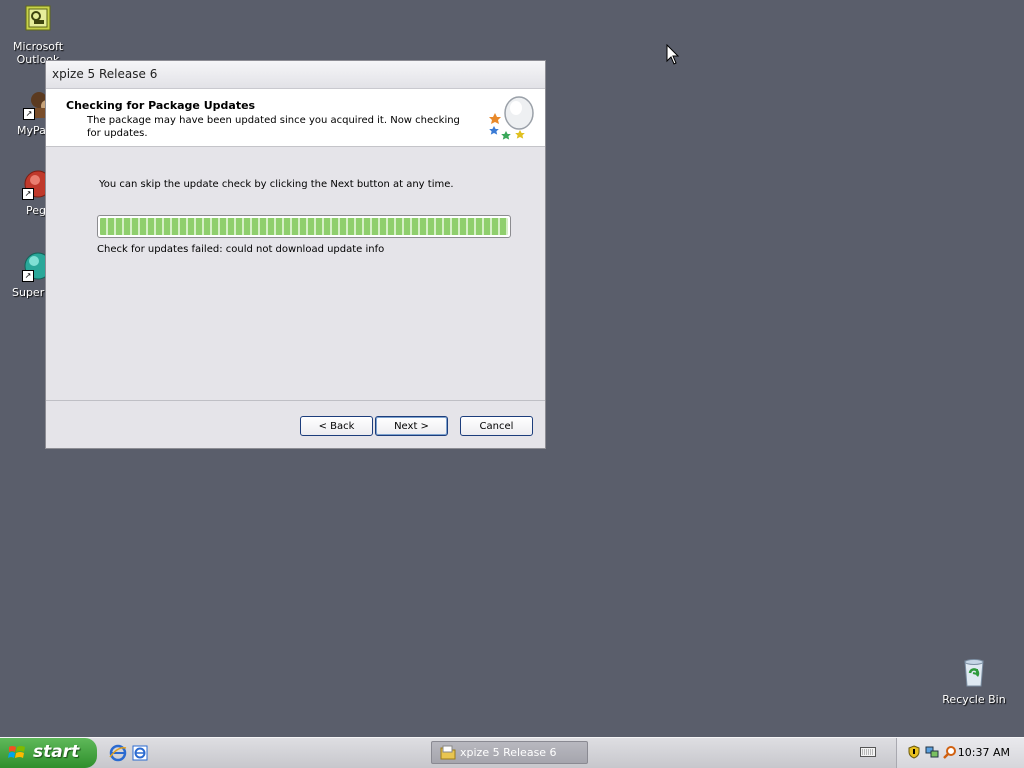 Image resolution: width=1024 pixels, height=768 pixels. I want to click on desktop-icon-mypa: ↗ MyPa, so click(23, 112).